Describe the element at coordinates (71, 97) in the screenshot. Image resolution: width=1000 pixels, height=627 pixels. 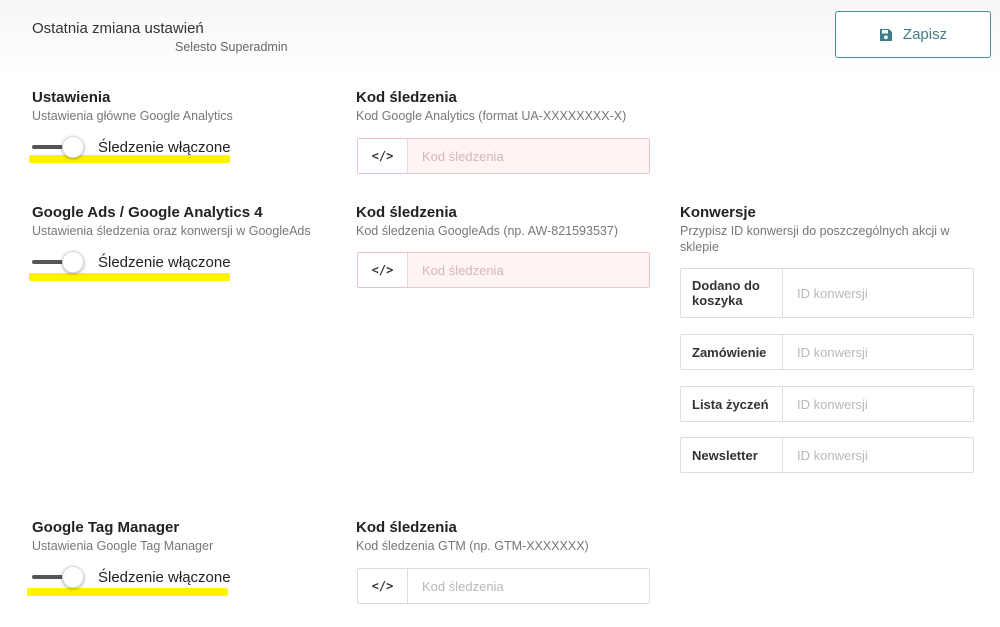
I see `section-title-settings: Ustawienia` at that location.